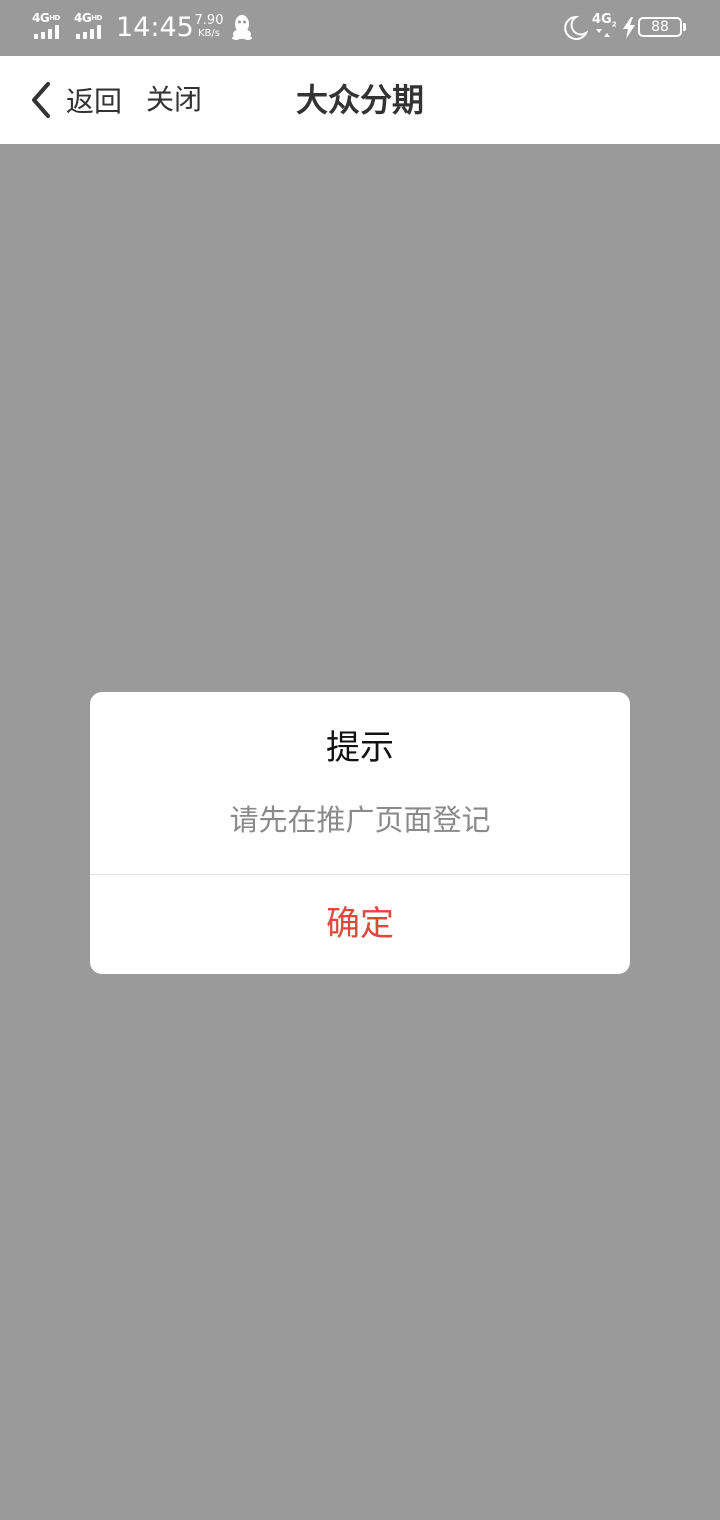 This screenshot has width=720, height=1520. Describe the element at coordinates (662, 27) in the screenshot. I see `battery-indicator: 88` at that location.